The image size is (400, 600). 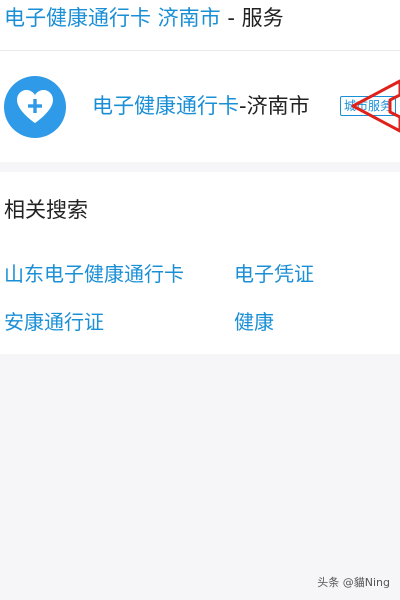 What do you see at coordinates (353, 582) in the screenshot?
I see `watermark: 头条 @貓Ning` at bounding box center [353, 582].